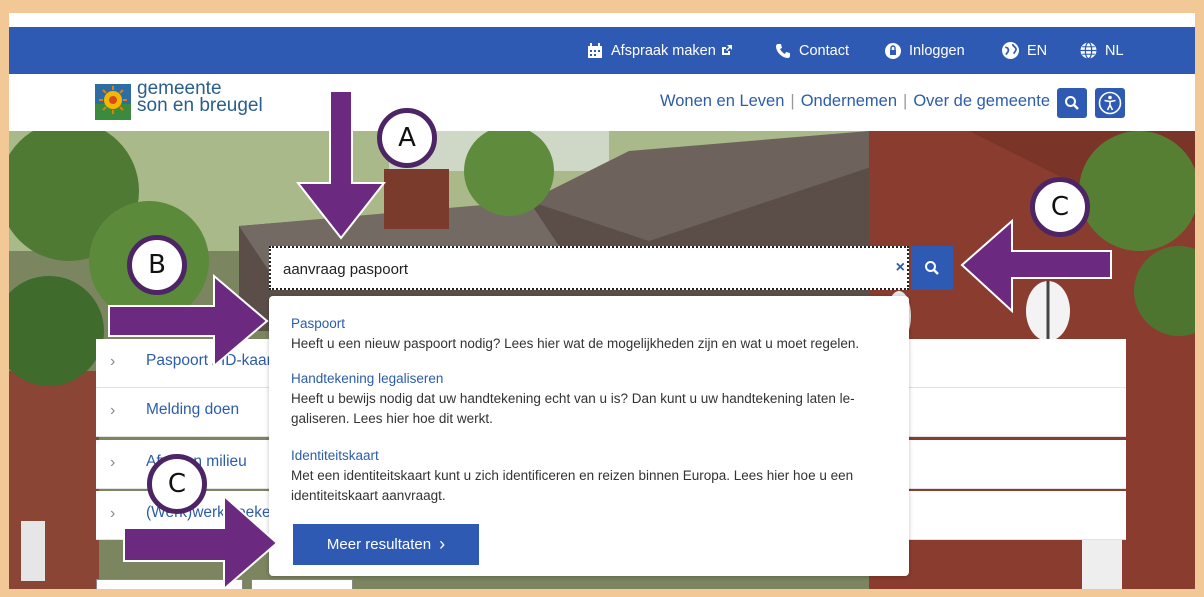 The height and width of the screenshot is (597, 1204). What do you see at coordinates (341, 165) in the screenshot?
I see `arrow-down-icon` at bounding box center [341, 165].